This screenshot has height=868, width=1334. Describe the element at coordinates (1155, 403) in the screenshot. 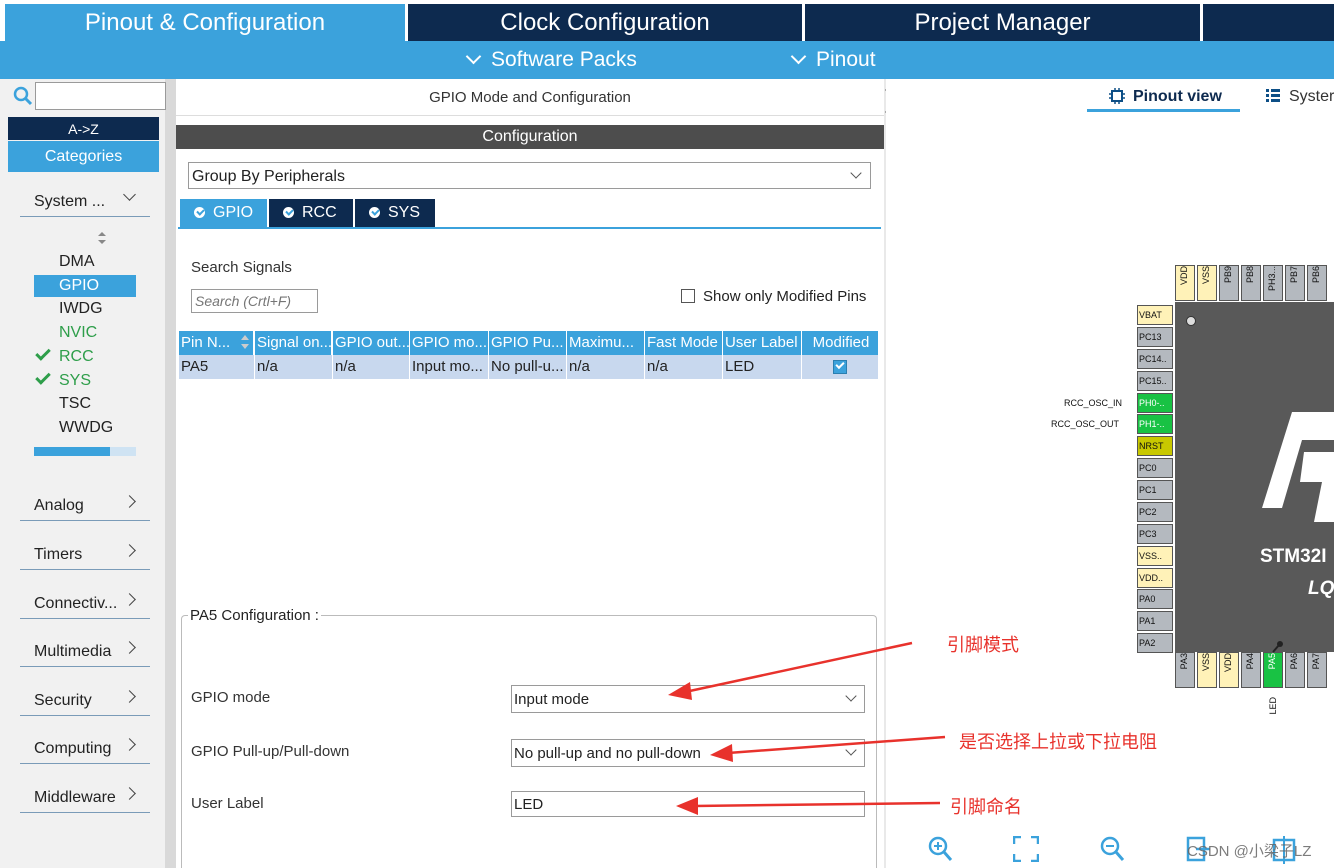

I see `pin-ph0: PH0-..` at that location.